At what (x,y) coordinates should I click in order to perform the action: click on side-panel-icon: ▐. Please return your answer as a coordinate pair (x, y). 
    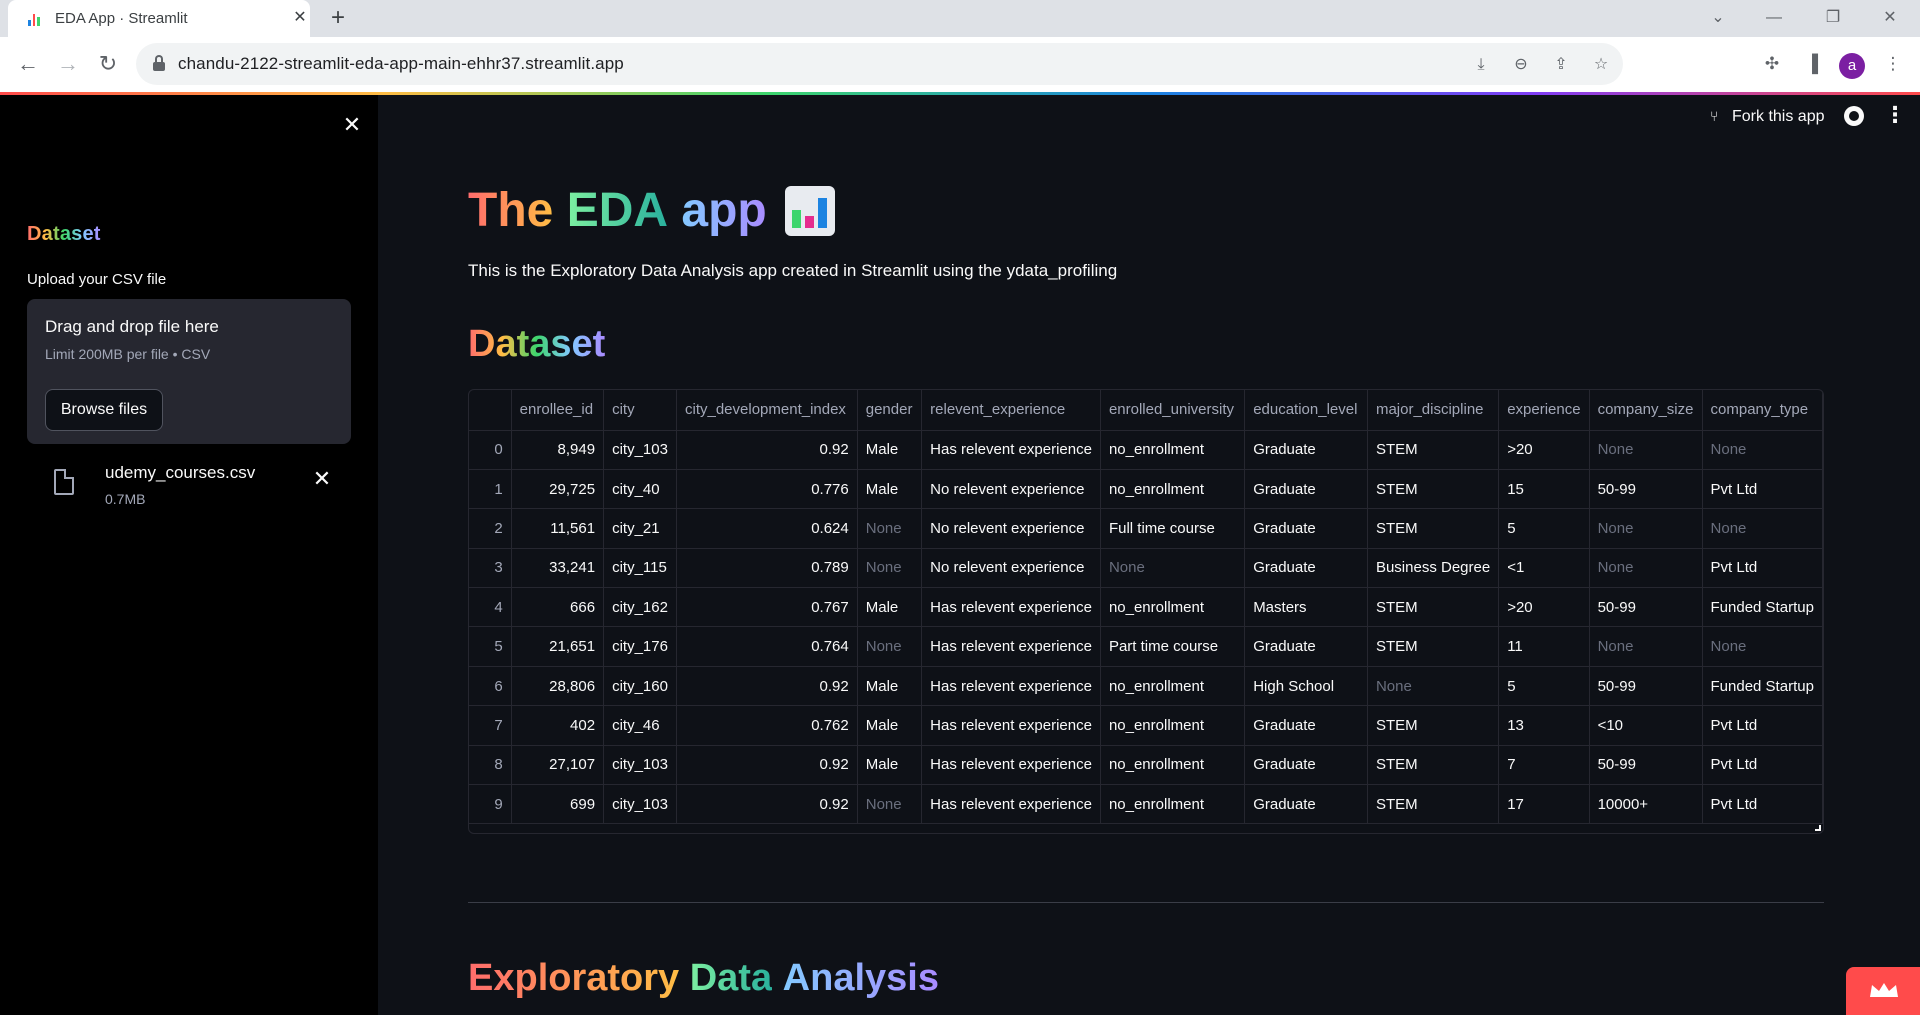
    Looking at the image, I should click on (1812, 64).